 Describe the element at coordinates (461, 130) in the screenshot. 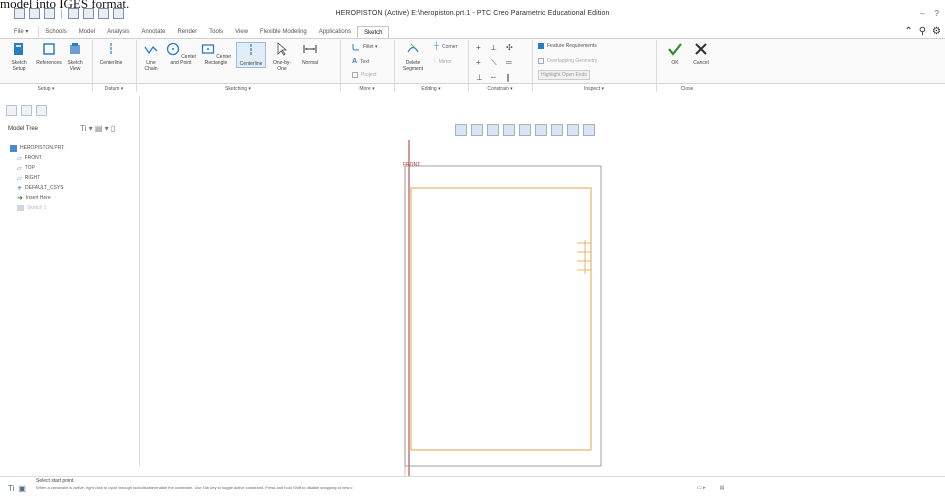

I see `refit-icon` at that location.